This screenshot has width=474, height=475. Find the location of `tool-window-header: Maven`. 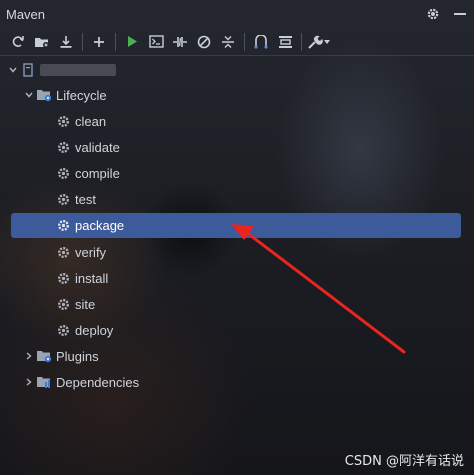

tool-window-header: Maven is located at coordinates (237, 14).